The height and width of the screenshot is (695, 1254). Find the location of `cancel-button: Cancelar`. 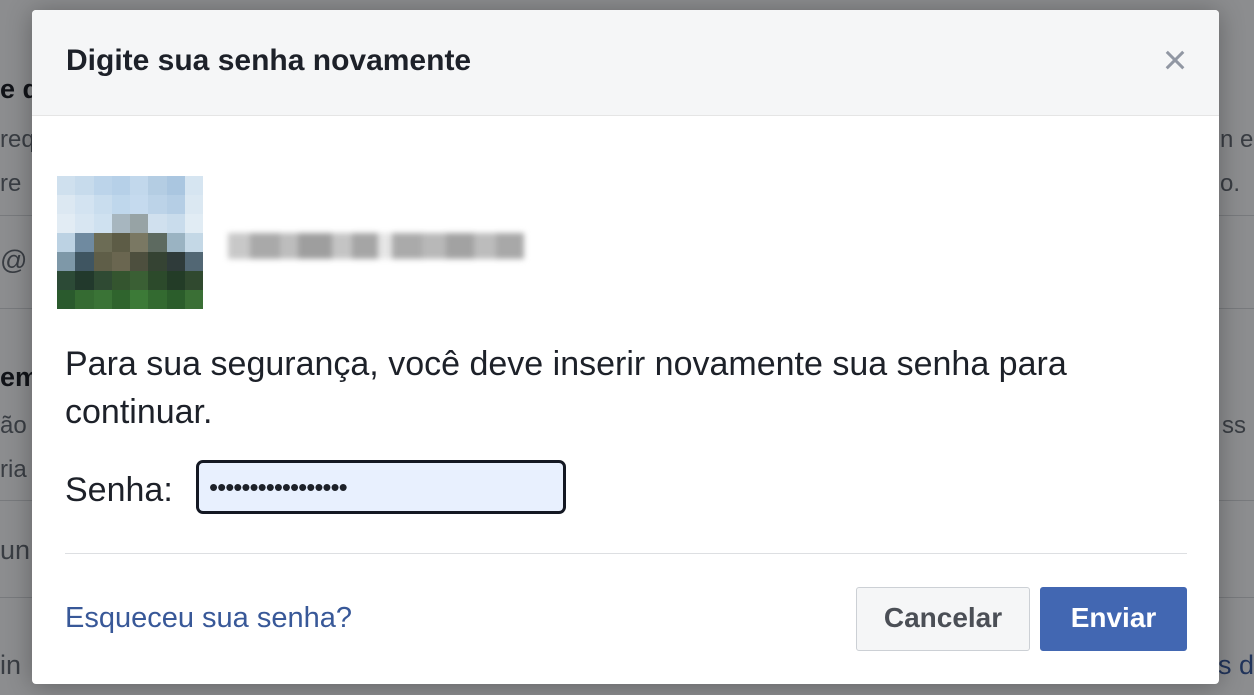

cancel-button: Cancelar is located at coordinates (943, 619).